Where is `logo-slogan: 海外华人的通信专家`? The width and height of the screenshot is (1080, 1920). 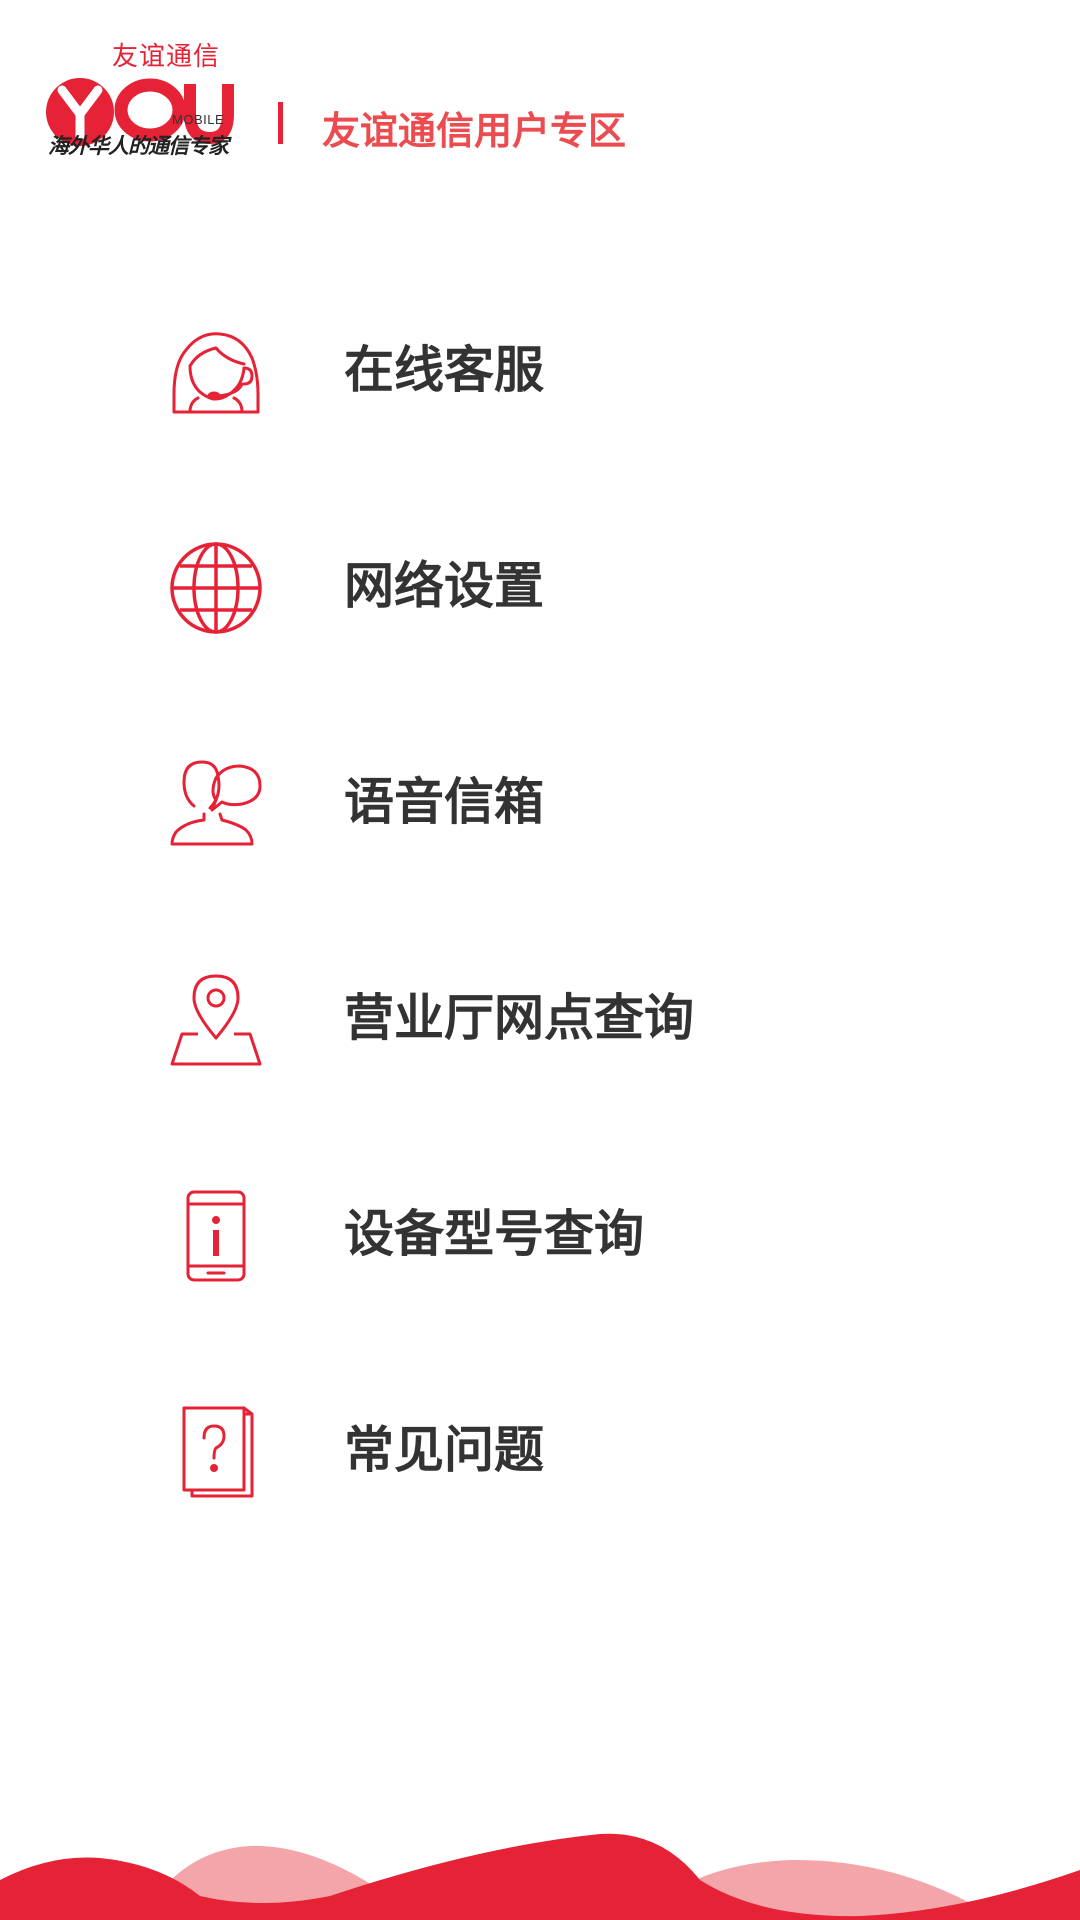
logo-slogan: 海外华人的通信专家 is located at coordinates (138, 145).